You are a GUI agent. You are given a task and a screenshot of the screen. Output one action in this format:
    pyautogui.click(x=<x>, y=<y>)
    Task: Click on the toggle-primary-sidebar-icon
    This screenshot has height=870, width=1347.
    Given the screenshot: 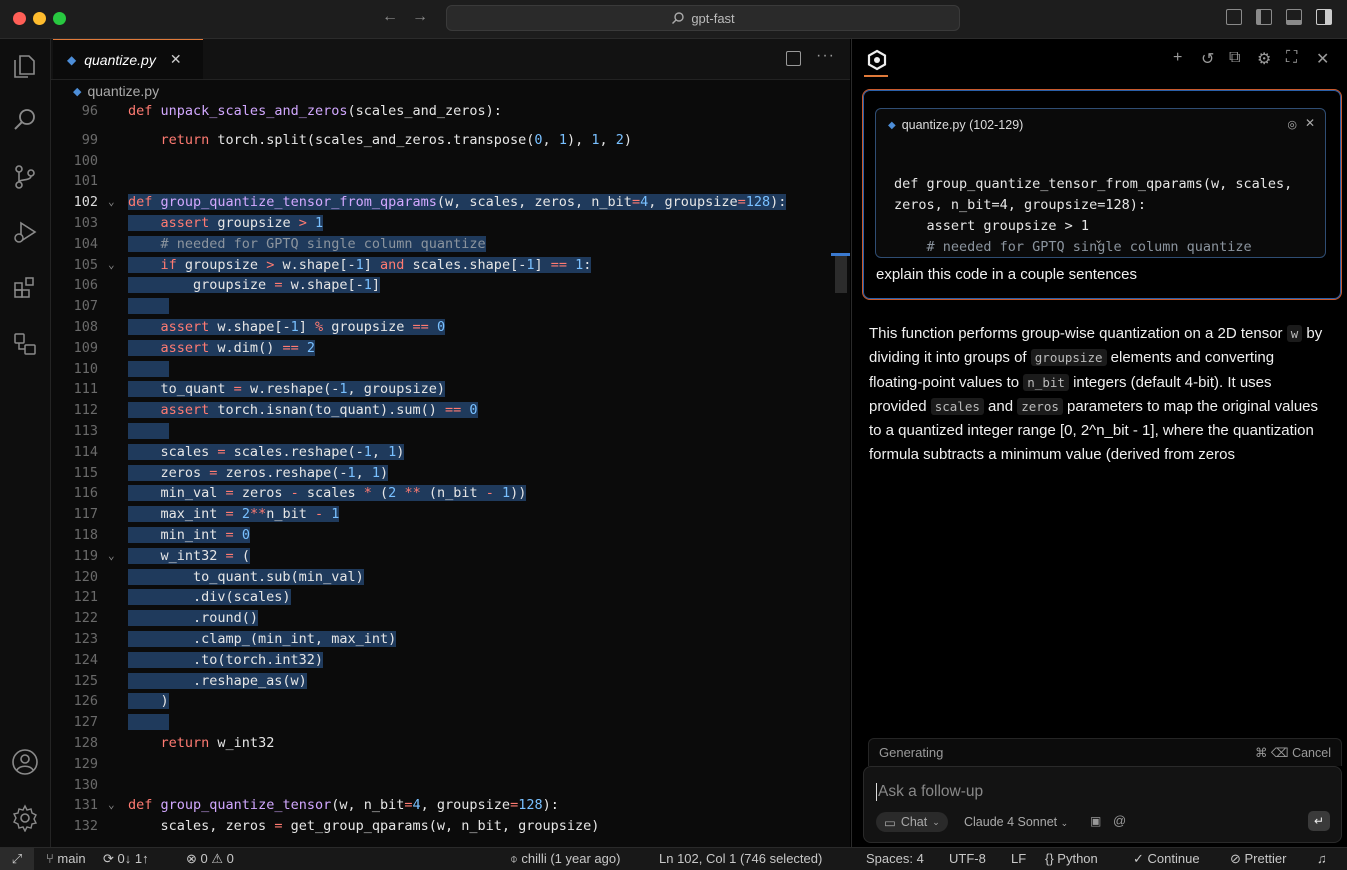 What is the action you would take?
    pyautogui.click(x=1264, y=17)
    